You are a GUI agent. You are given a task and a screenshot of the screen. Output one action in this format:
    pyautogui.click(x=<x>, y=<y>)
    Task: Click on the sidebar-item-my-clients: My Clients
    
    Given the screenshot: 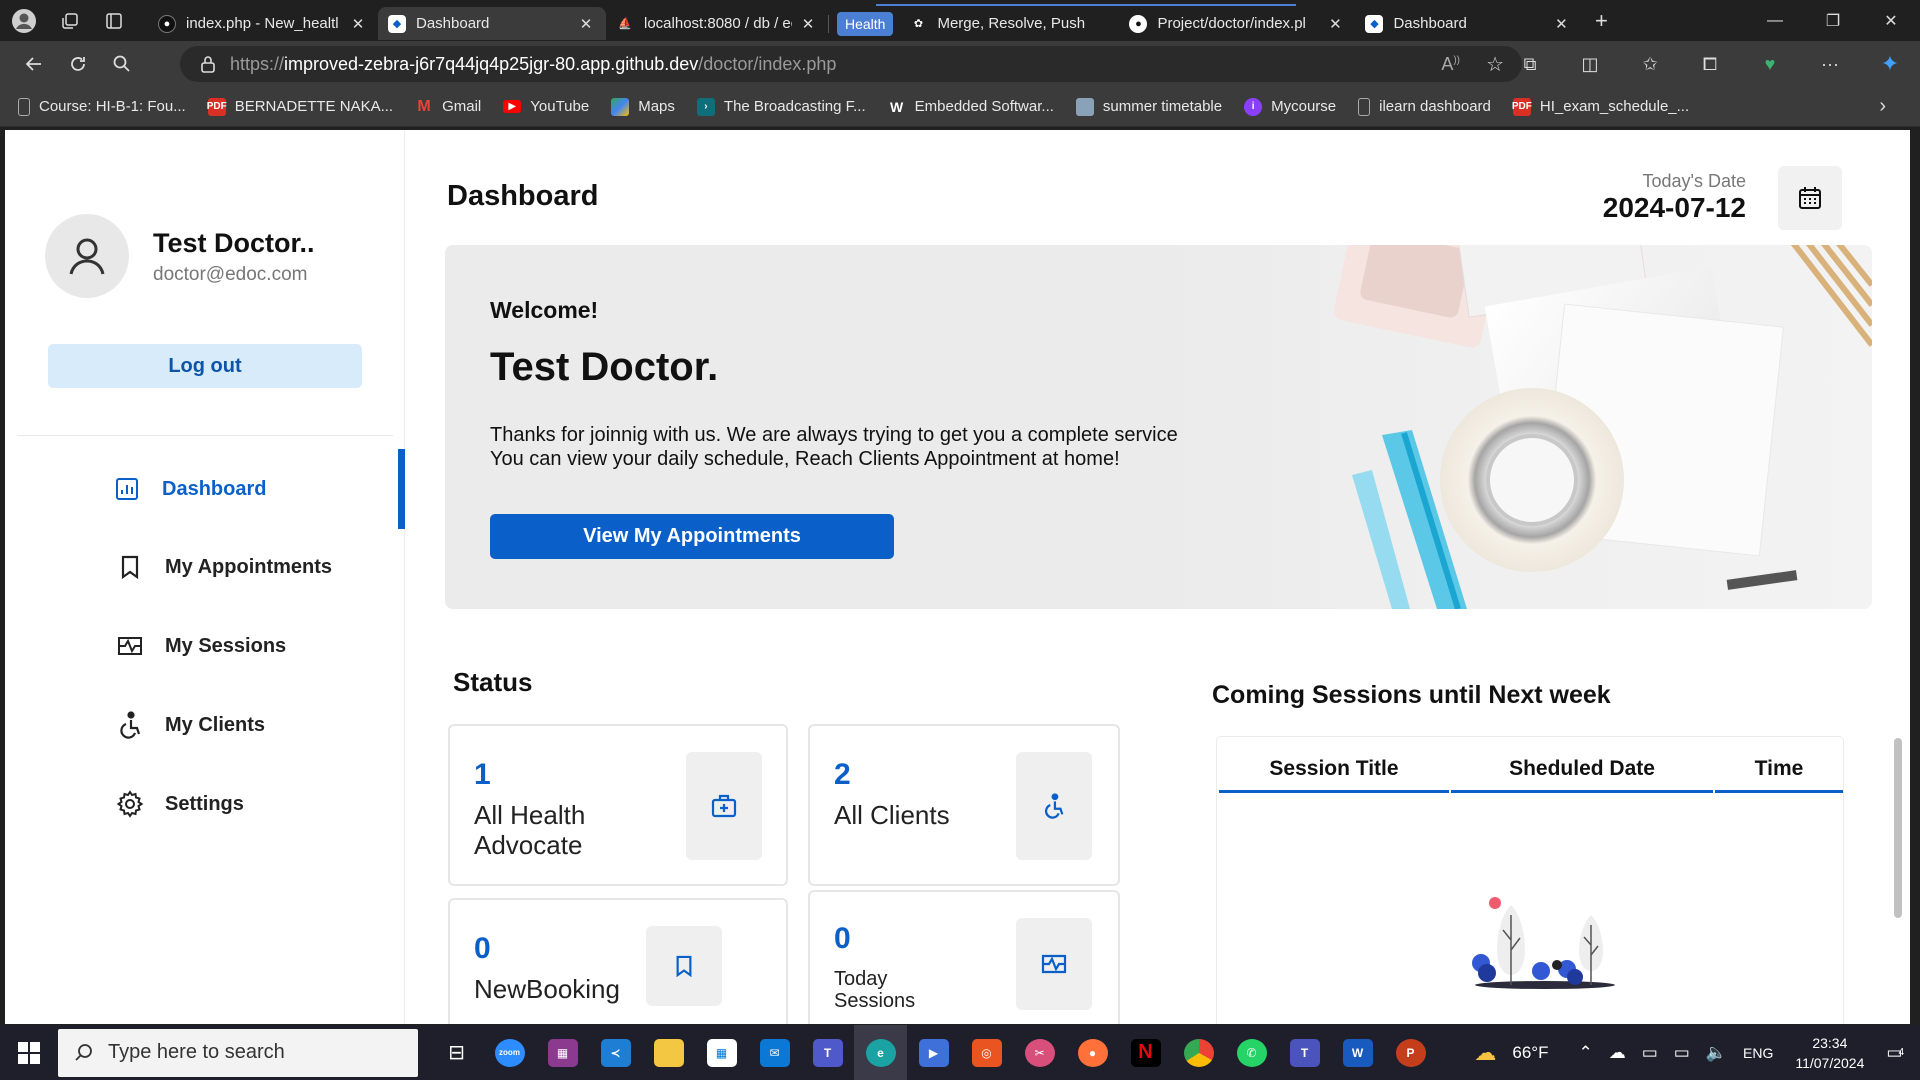 What is the action you would take?
    pyautogui.click(x=205, y=725)
    